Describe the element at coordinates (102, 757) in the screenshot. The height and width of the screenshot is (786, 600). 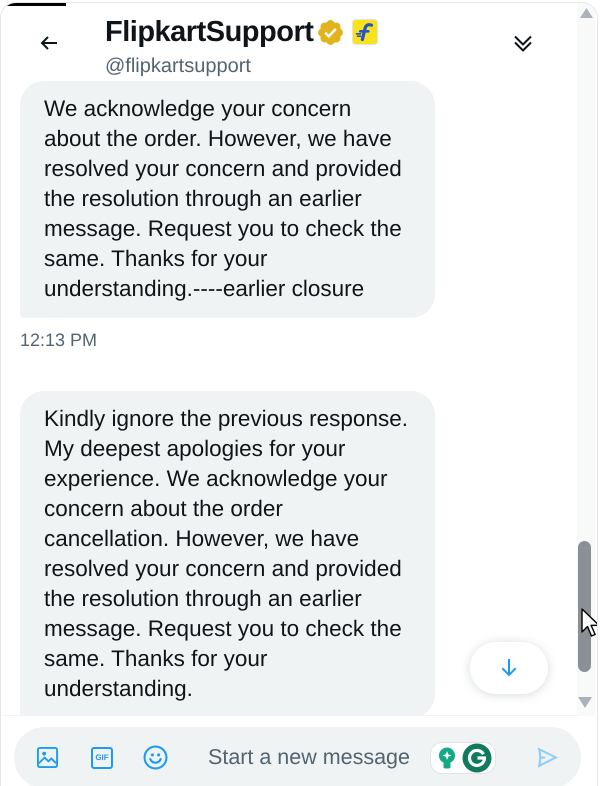
I see `gif-button: GIF` at that location.